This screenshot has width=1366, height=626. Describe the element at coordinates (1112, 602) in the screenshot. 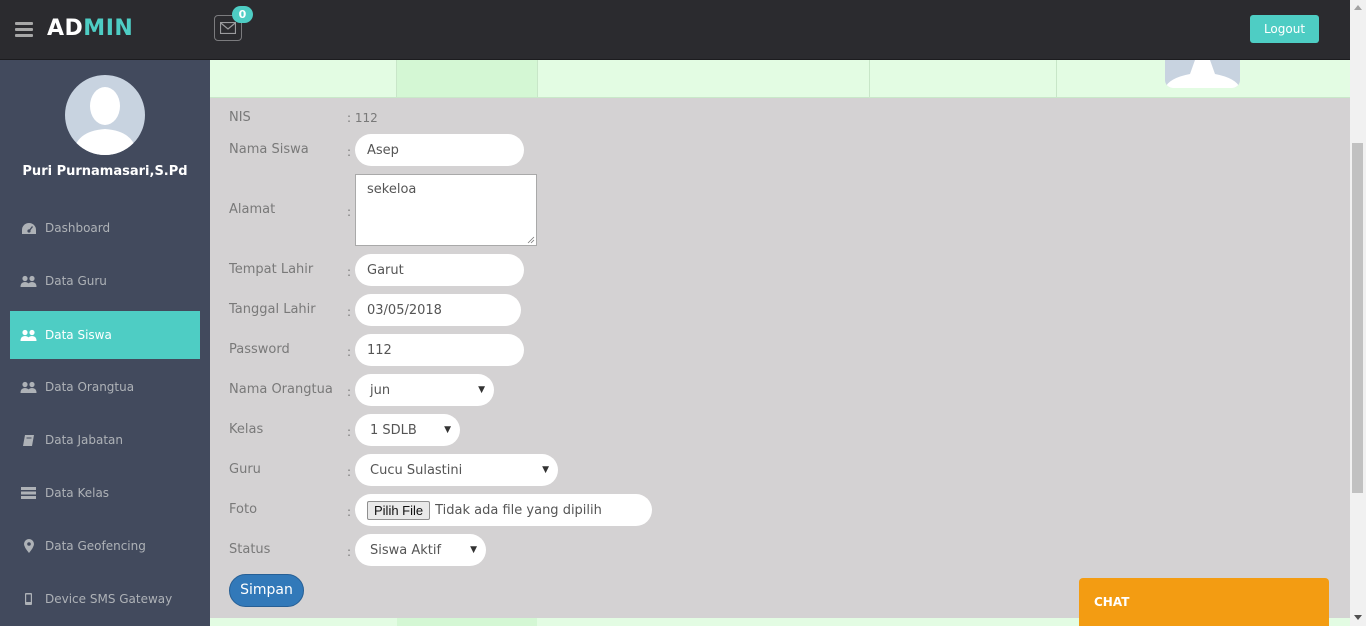

I see `chat-label: CHAT` at that location.